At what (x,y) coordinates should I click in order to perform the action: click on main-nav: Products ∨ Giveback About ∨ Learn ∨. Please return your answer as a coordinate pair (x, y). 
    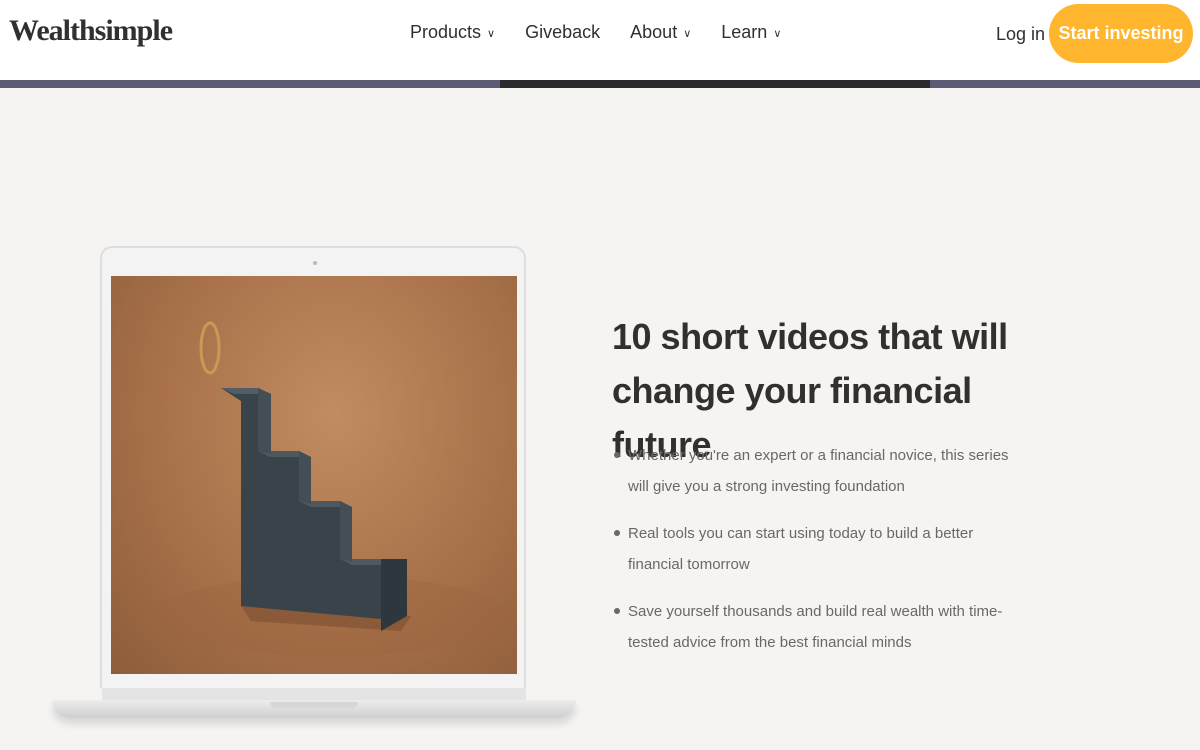
    Looking at the image, I should click on (595, 32).